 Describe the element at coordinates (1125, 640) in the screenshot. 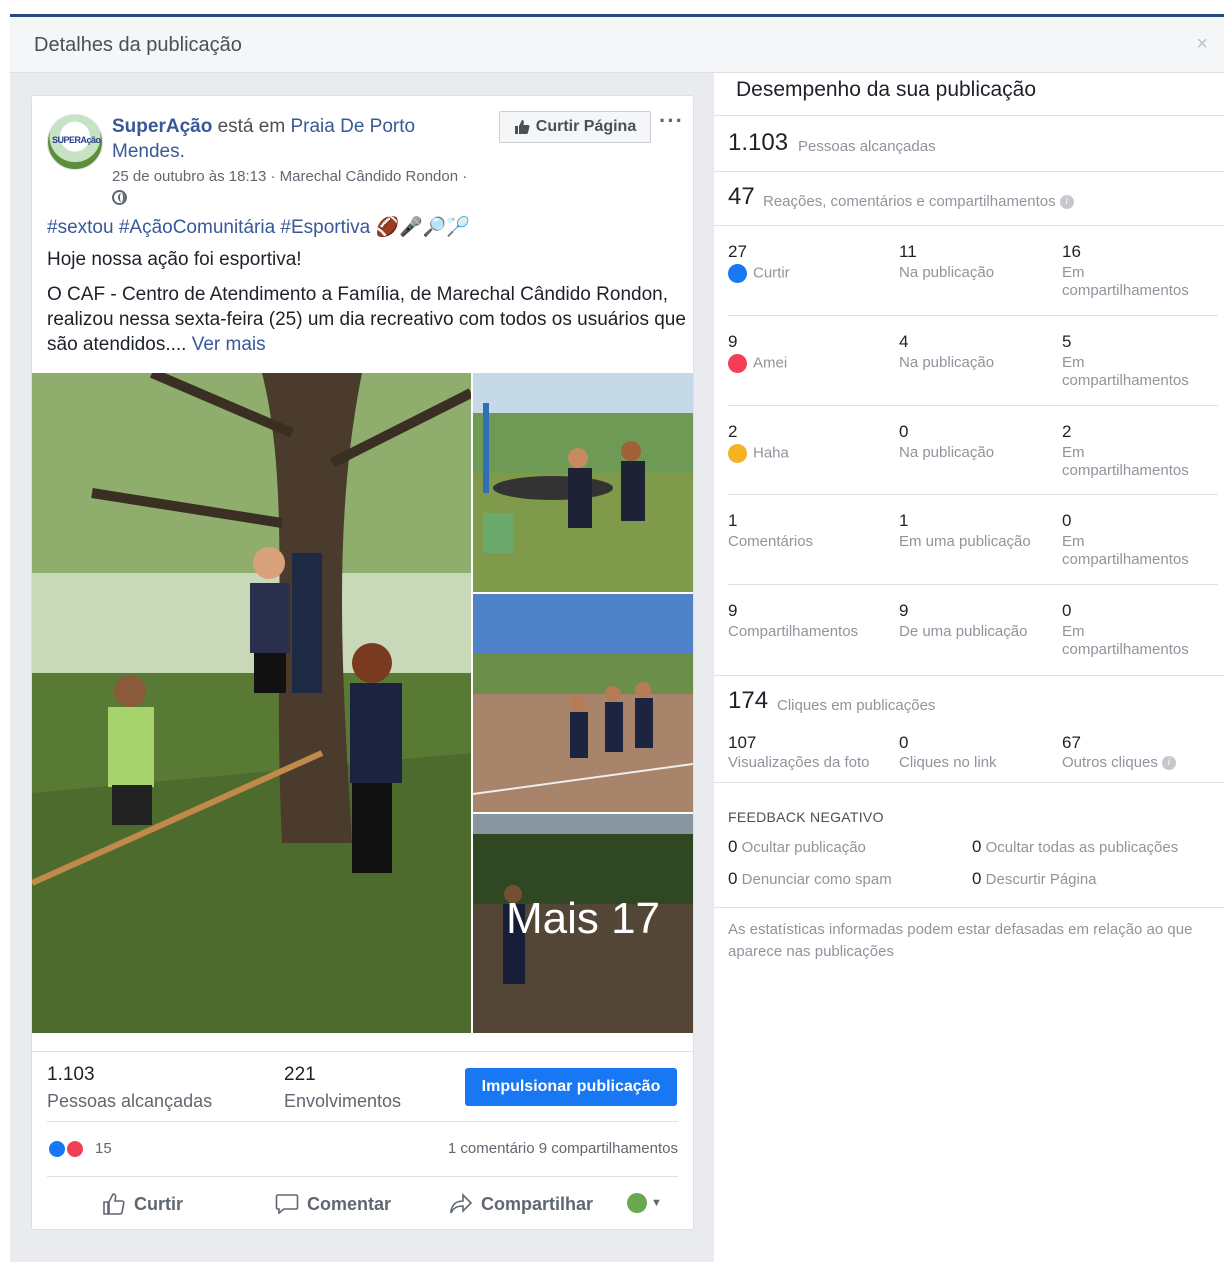

I see `shares-on-shares-label: Em compartilhamentos` at that location.